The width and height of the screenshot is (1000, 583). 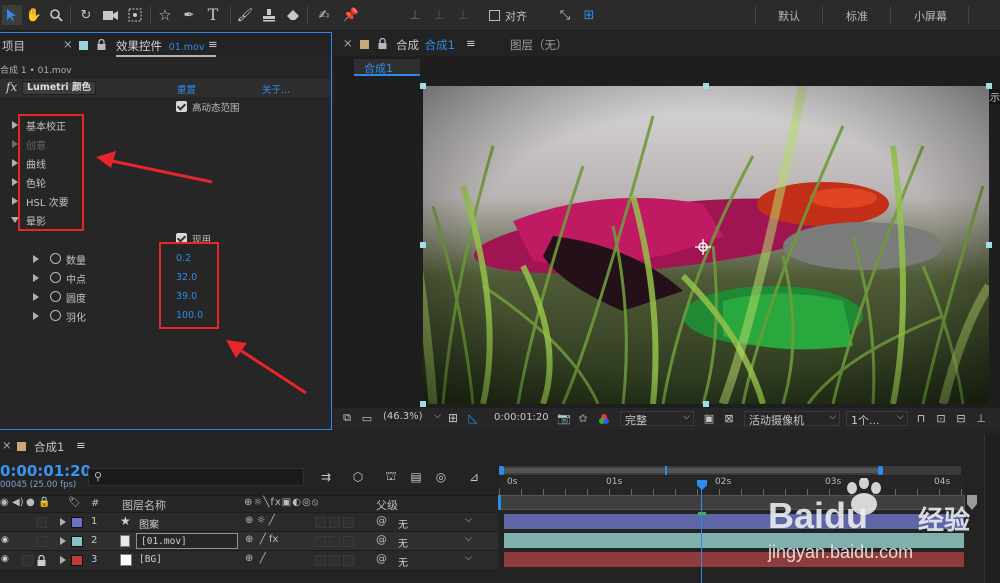 What do you see at coordinates (565, 15) in the screenshot?
I see `expand-icon: ⤡` at bounding box center [565, 15].